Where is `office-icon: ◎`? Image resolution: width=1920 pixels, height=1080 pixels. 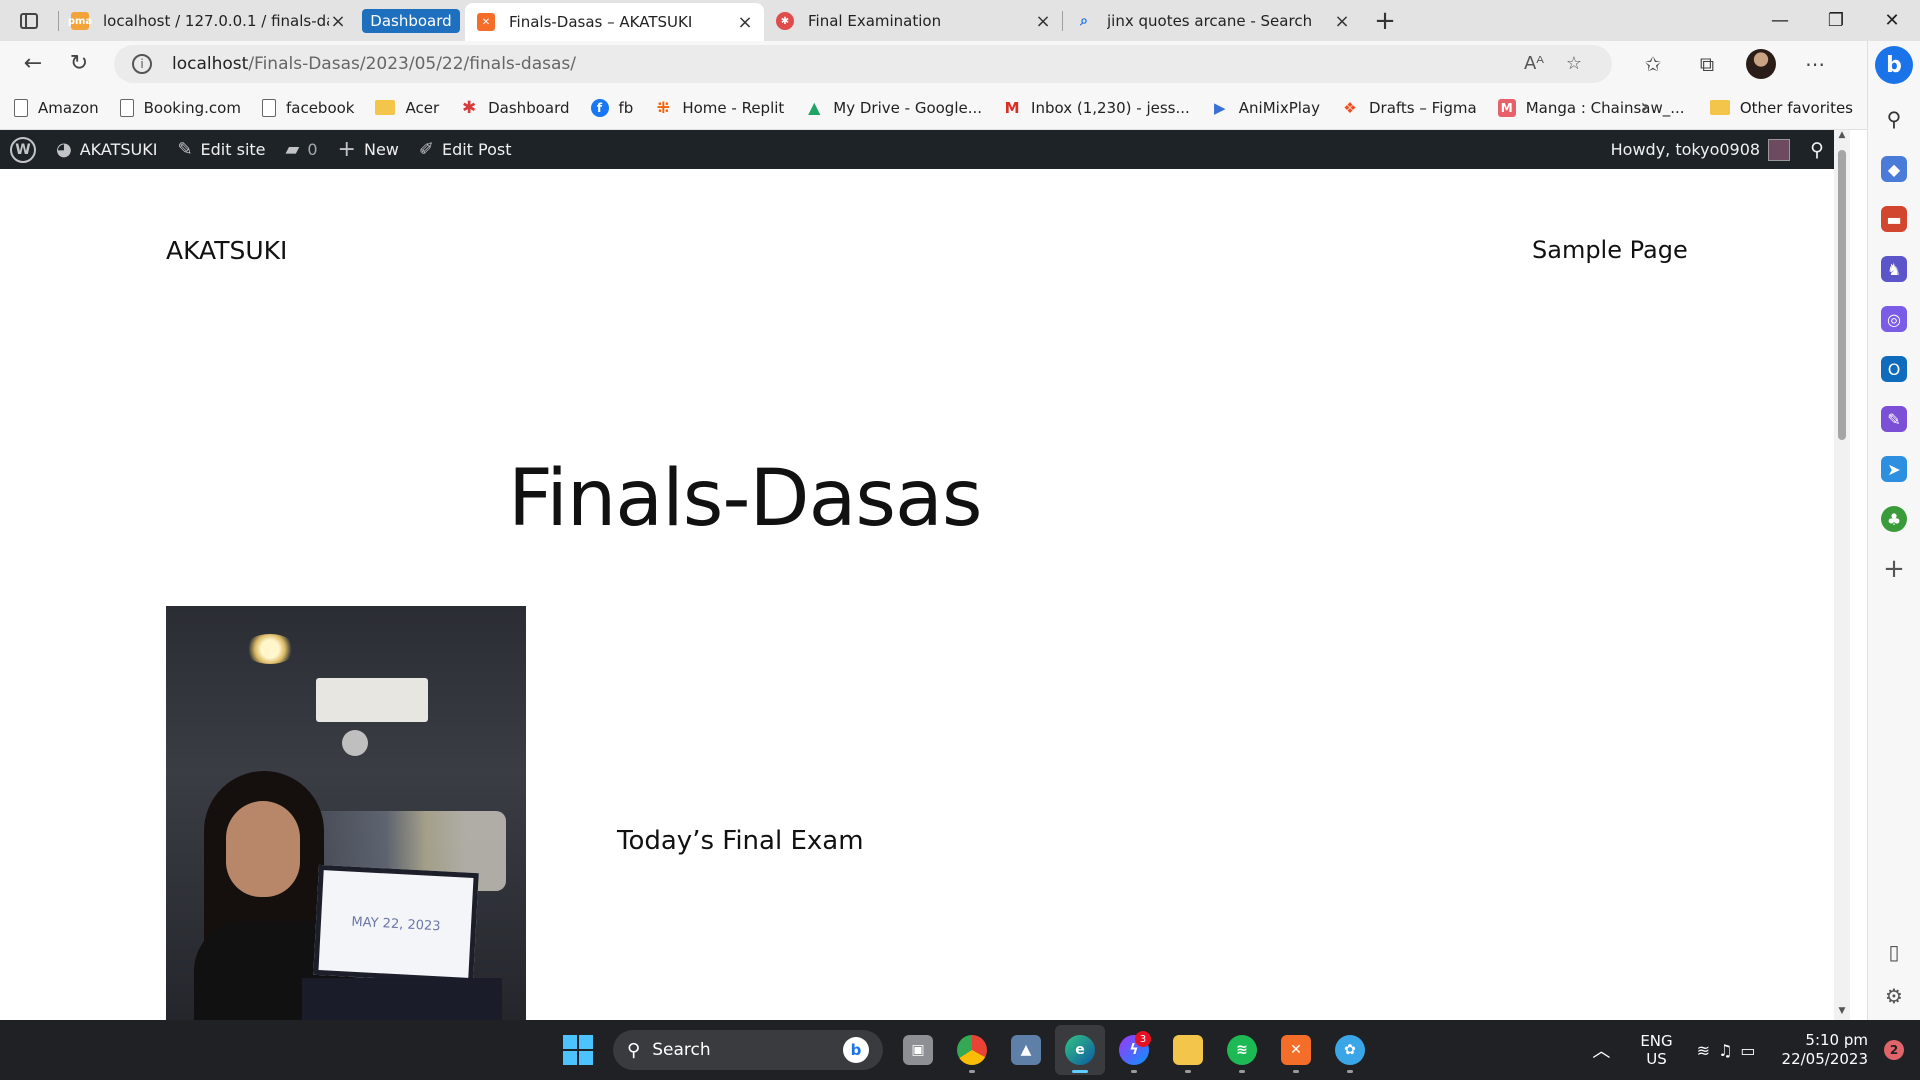
office-icon: ◎ is located at coordinates (1894, 319).